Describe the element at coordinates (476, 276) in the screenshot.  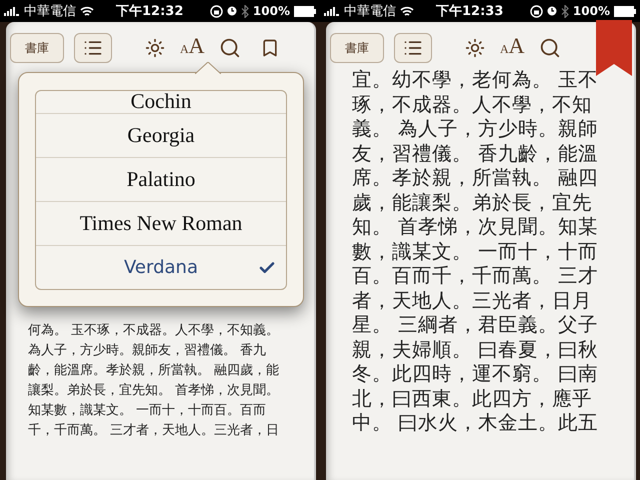
I see `book-text-line: 百。百而千，千而萬。 三才` at that location.